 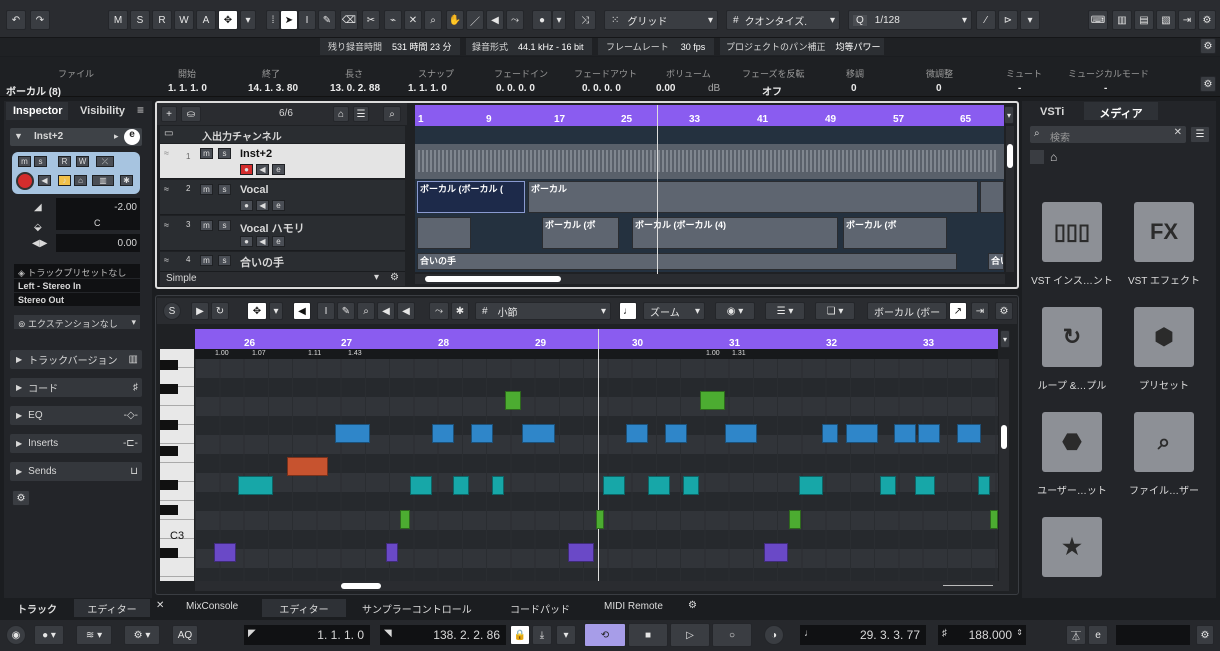 What do you see at coordinates (160, 605) in the screenshot?
I see `close-icon: ✕` at bounding box center [160, 605].